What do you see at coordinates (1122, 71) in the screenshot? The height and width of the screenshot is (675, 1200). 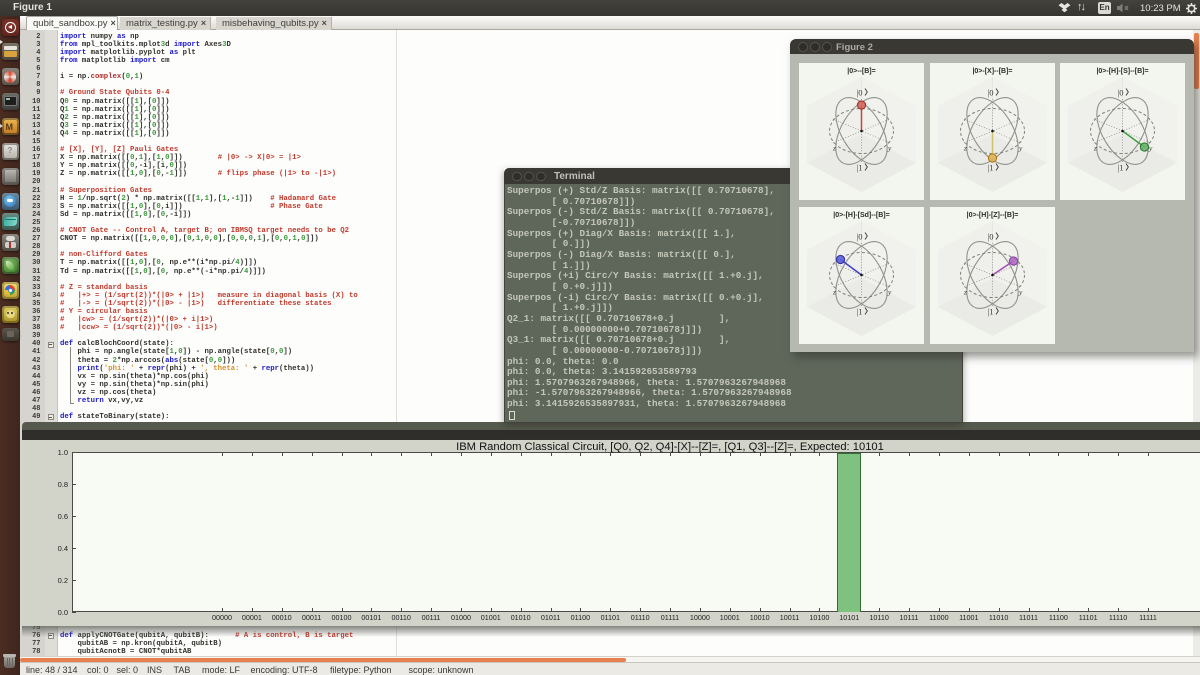 I see `svg-text: |0>-[H]-[S]--[B]=` at bounding box center [1122, 71].